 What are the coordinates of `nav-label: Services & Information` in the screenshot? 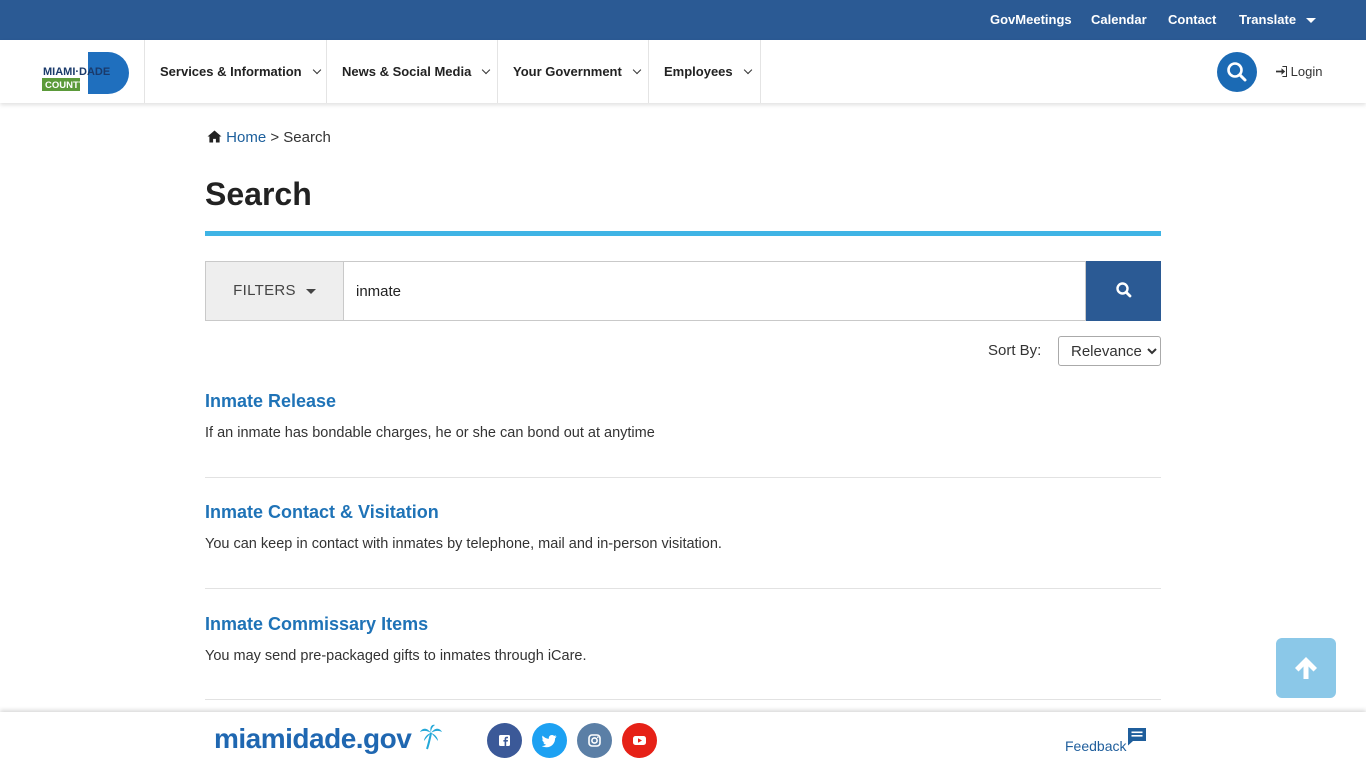 It's located at (231, 71).